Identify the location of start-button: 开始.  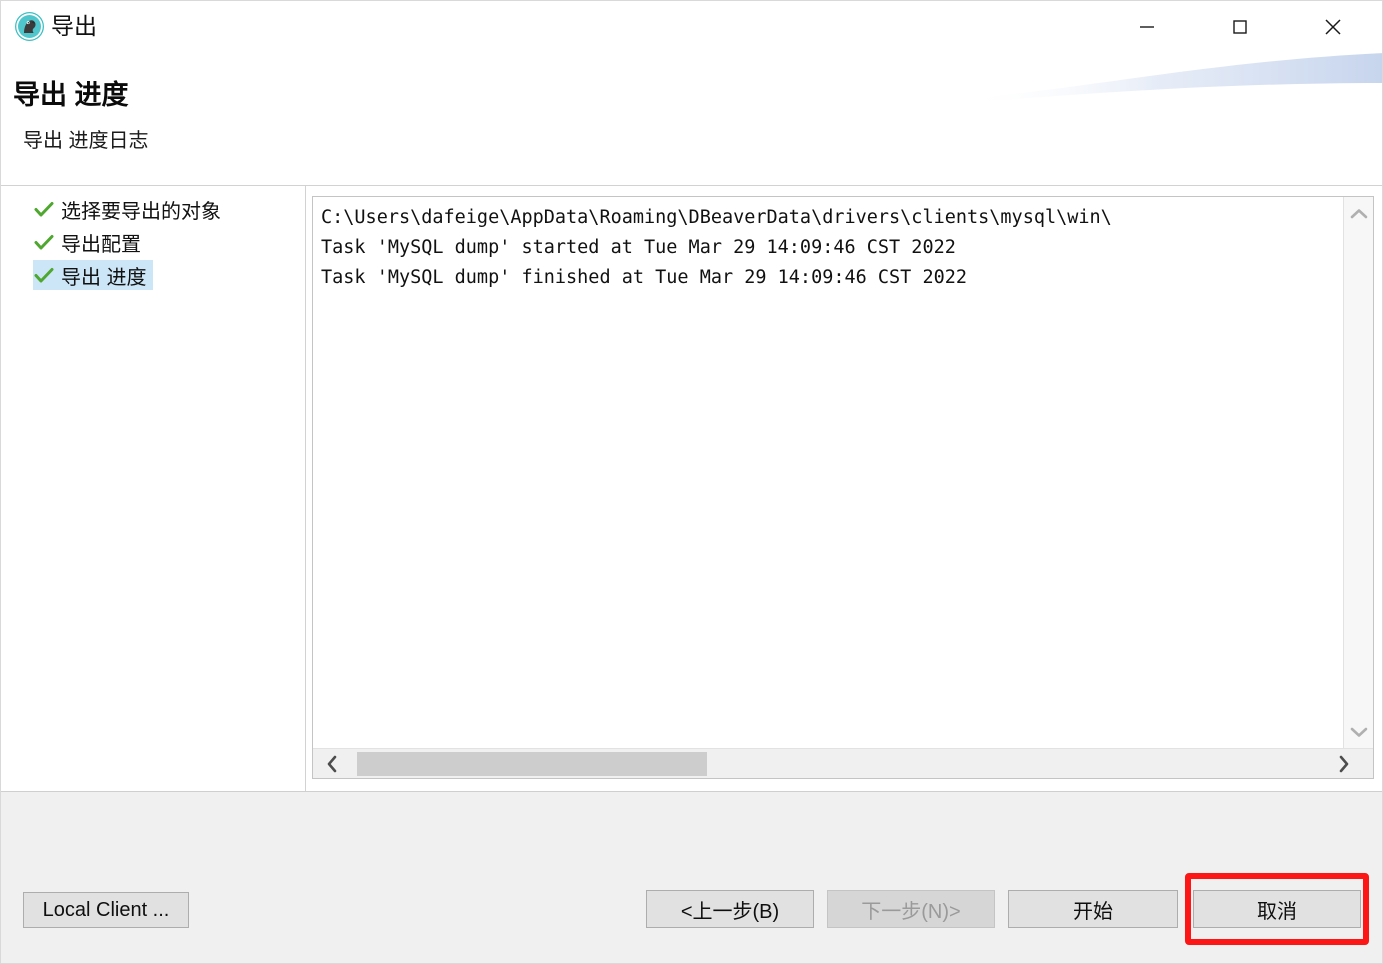
(1093, 909).